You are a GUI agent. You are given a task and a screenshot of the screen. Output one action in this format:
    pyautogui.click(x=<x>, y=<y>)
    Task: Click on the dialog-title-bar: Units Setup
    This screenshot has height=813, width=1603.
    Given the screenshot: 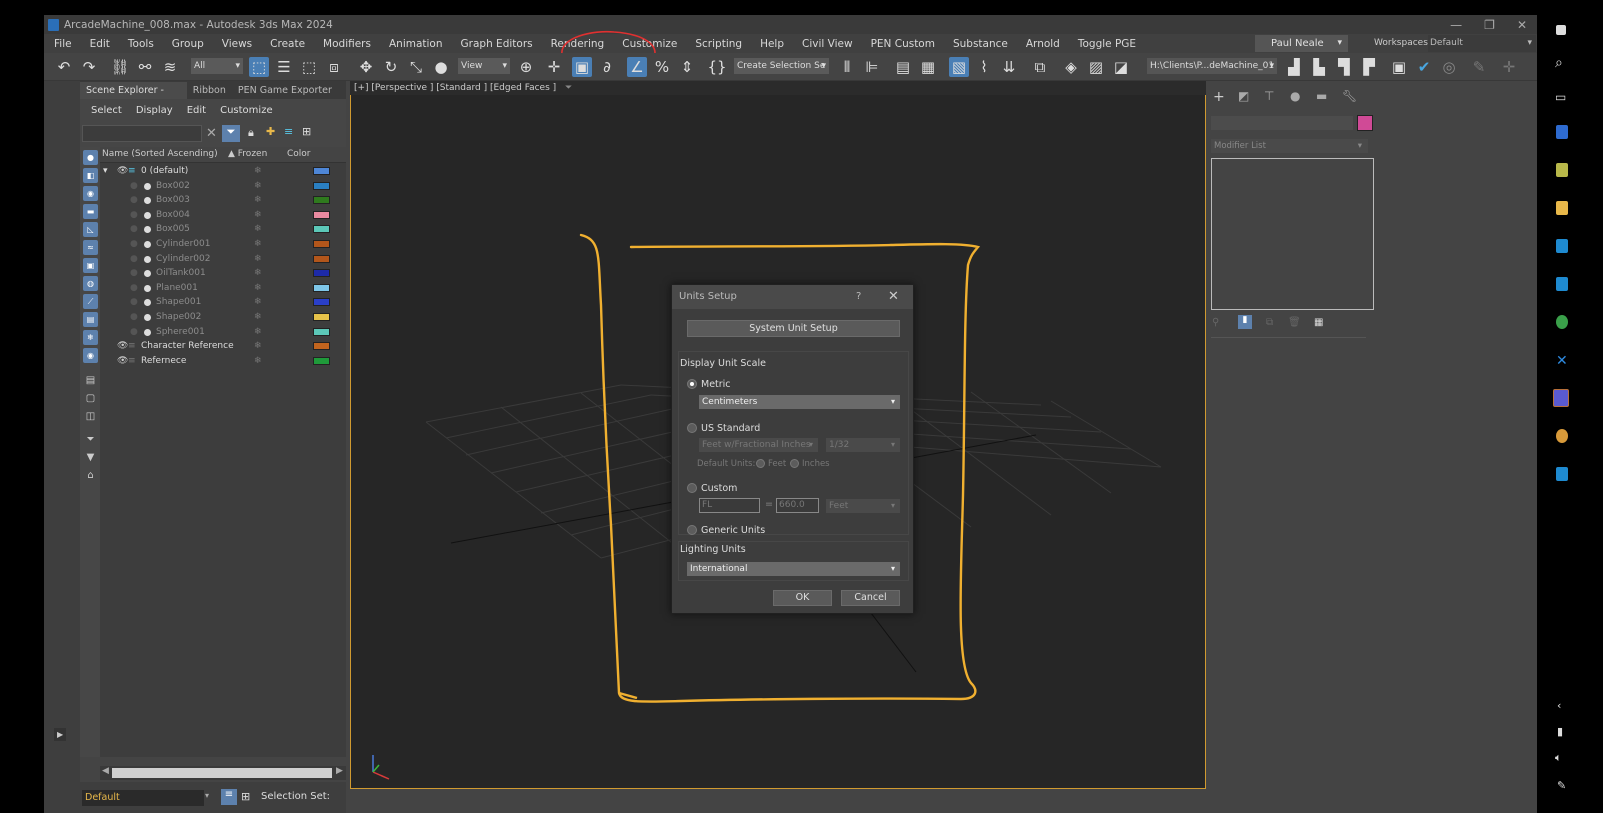 What is the action you would take?
    pyautogui.click(x=792, y=297)
    